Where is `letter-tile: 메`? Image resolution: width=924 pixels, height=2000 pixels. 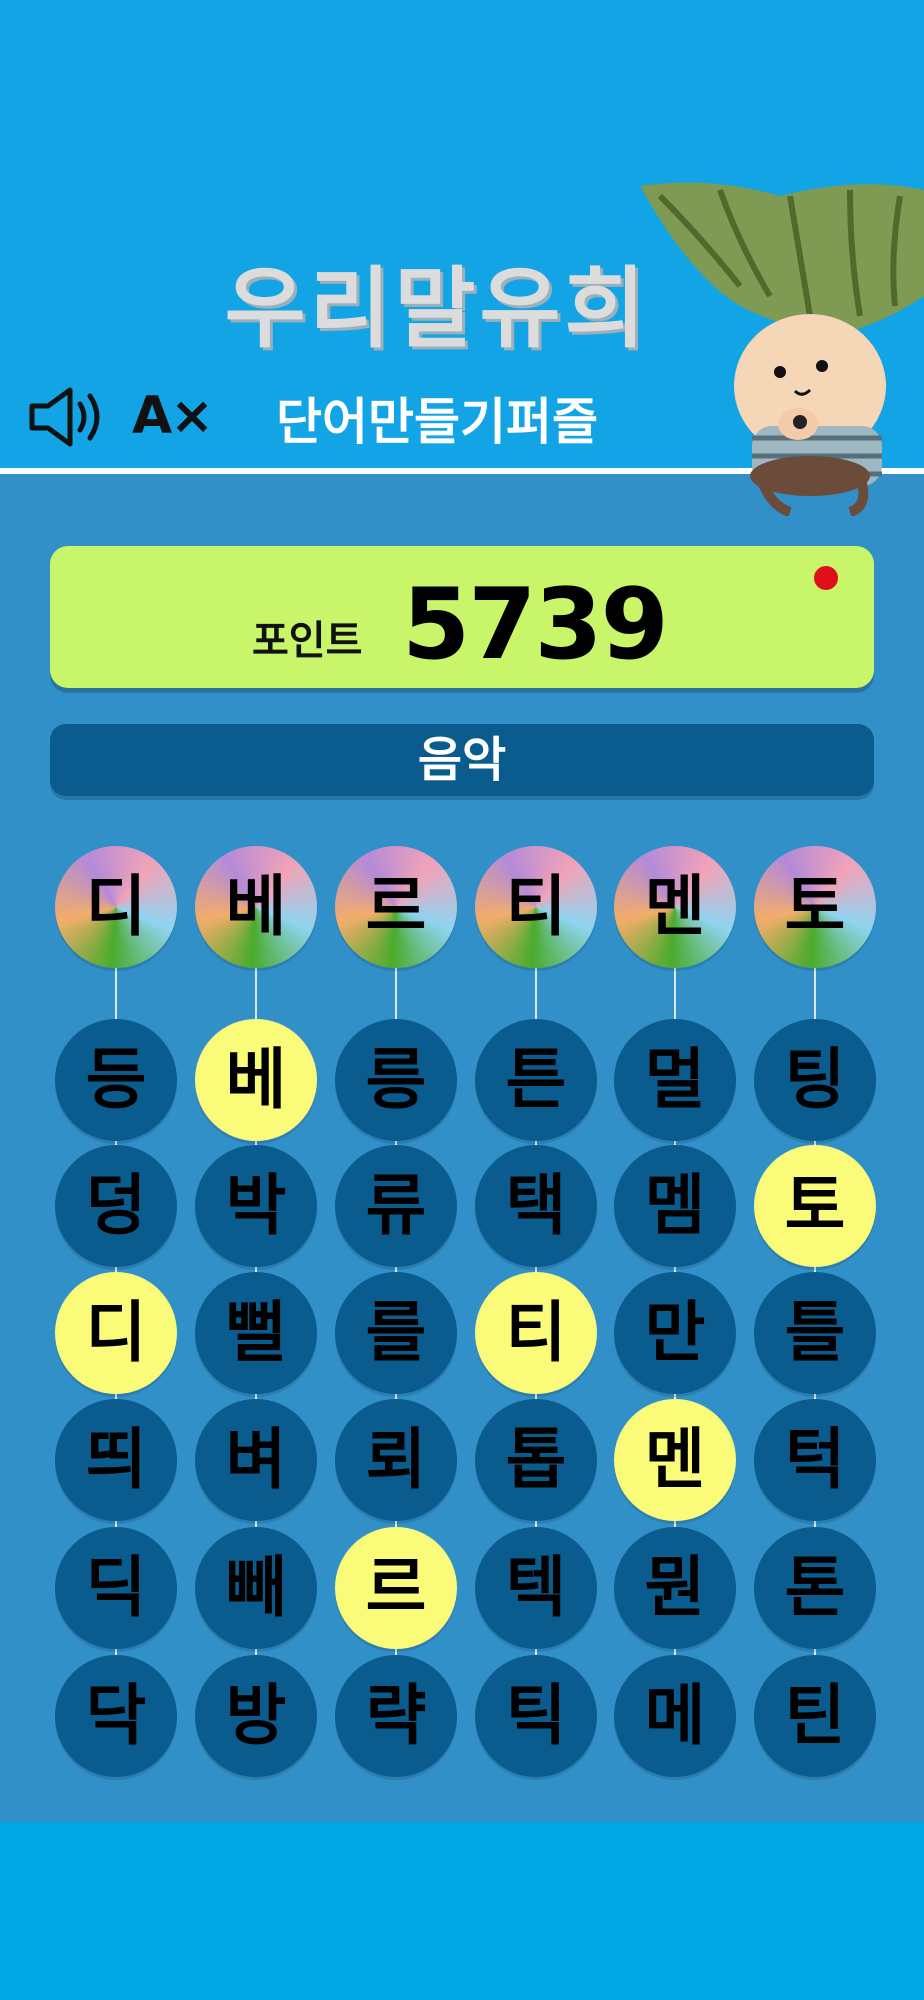
letter-tile: 메 is located at coordinates (675, 1716).